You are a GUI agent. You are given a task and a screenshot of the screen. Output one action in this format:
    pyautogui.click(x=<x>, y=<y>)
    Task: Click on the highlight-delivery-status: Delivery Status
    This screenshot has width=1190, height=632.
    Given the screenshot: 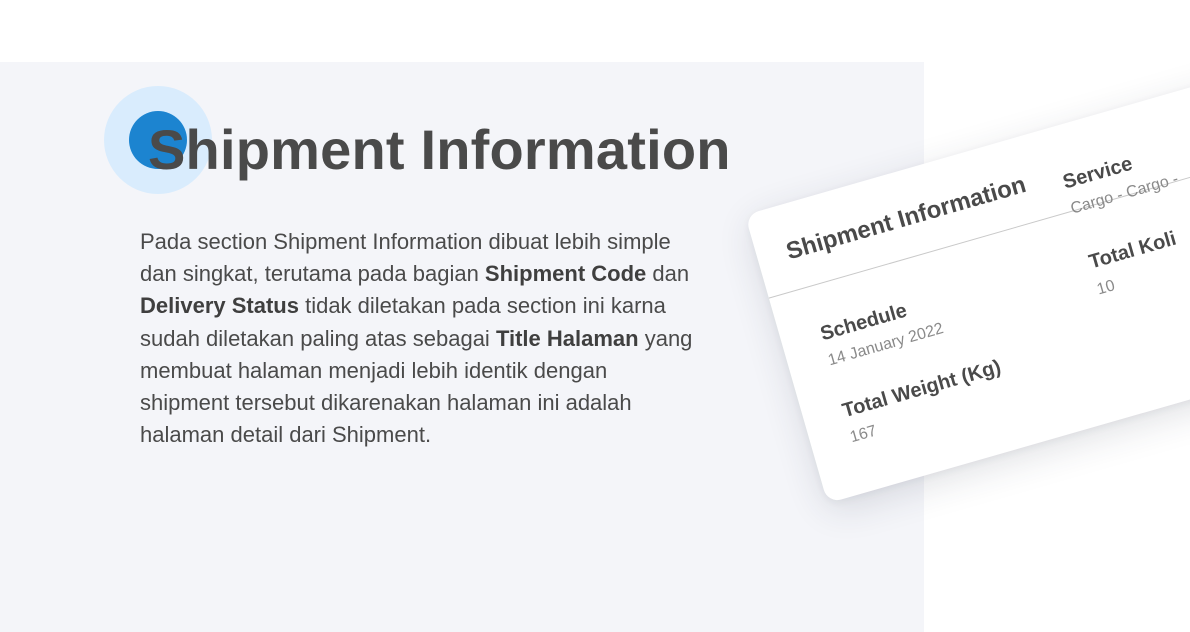 What is the action you would take?
    pyautogui.click(x=219, y=306)
    